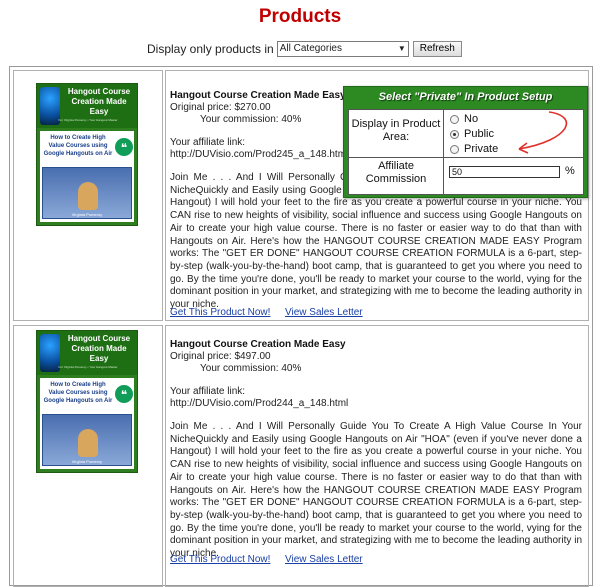  What do you see at coordinates (471, 119) in the screenshot?
I see `radio-no-label: No` at bounding box center [471, 119].